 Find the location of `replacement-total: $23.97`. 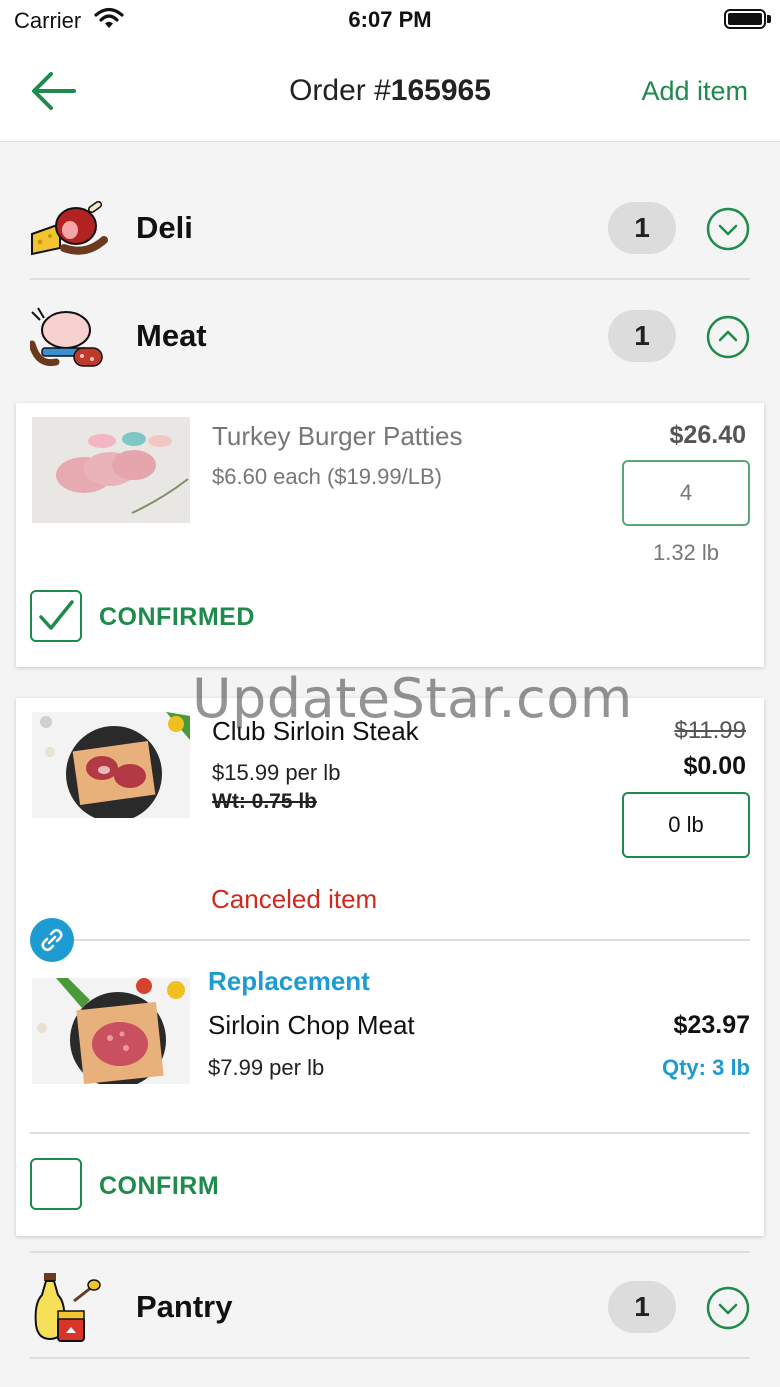

replacement-total: $23.97 is located at coordinates (711, 1025).